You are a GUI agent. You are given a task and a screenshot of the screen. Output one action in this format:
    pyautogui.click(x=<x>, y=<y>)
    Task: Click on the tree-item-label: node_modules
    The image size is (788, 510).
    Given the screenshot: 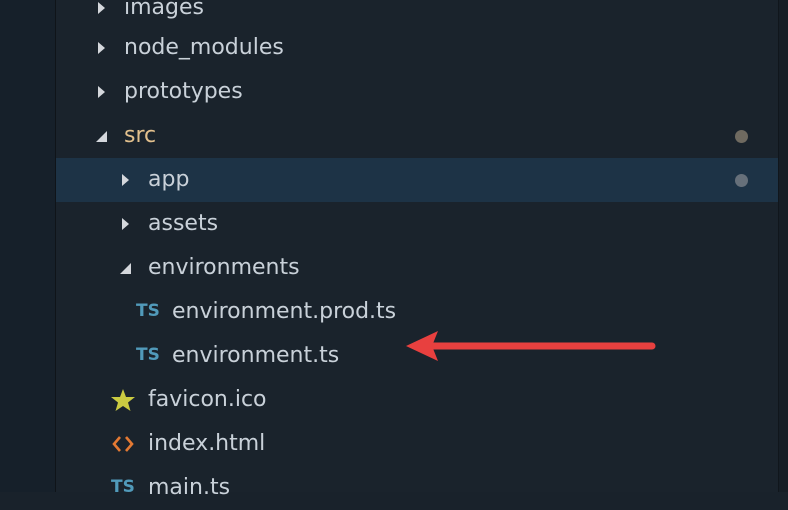 What is the action you would take?
    pyautogui.click(x=204, y=47)
    